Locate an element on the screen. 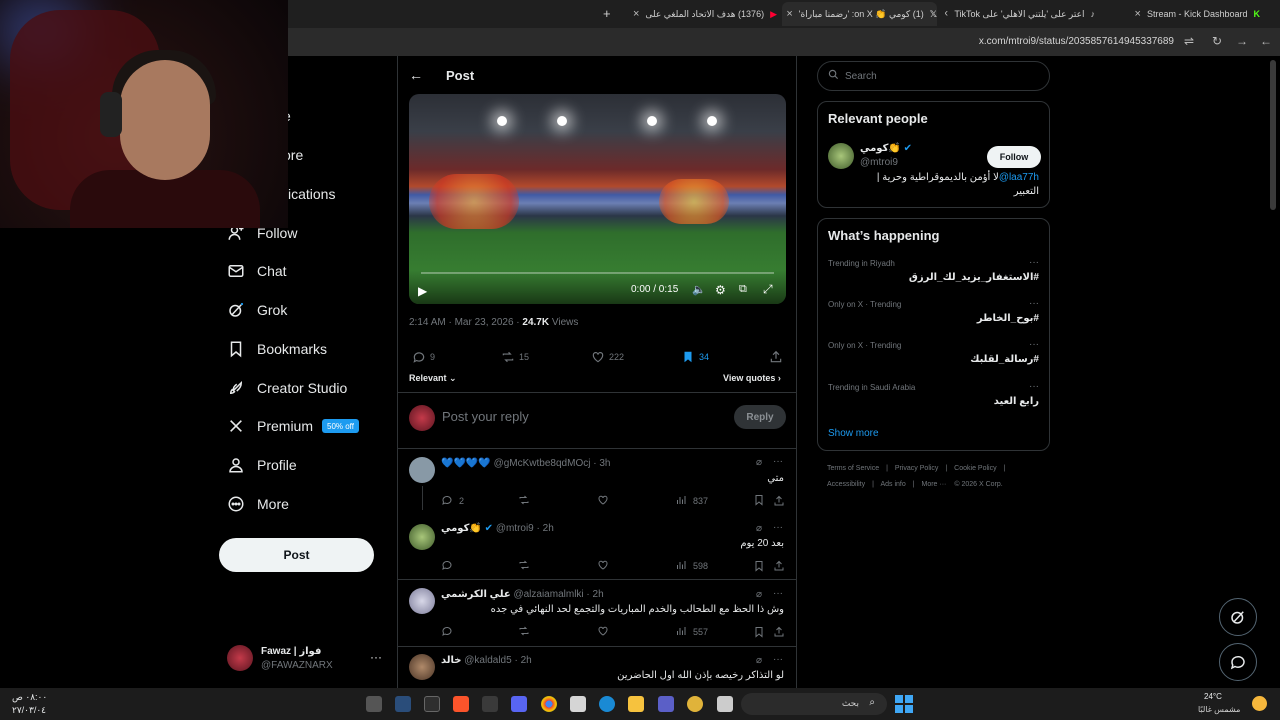 The height and width of the screenshot is (720, 1280). footer-more-link: More ··· is located at coordinates (934, 484).